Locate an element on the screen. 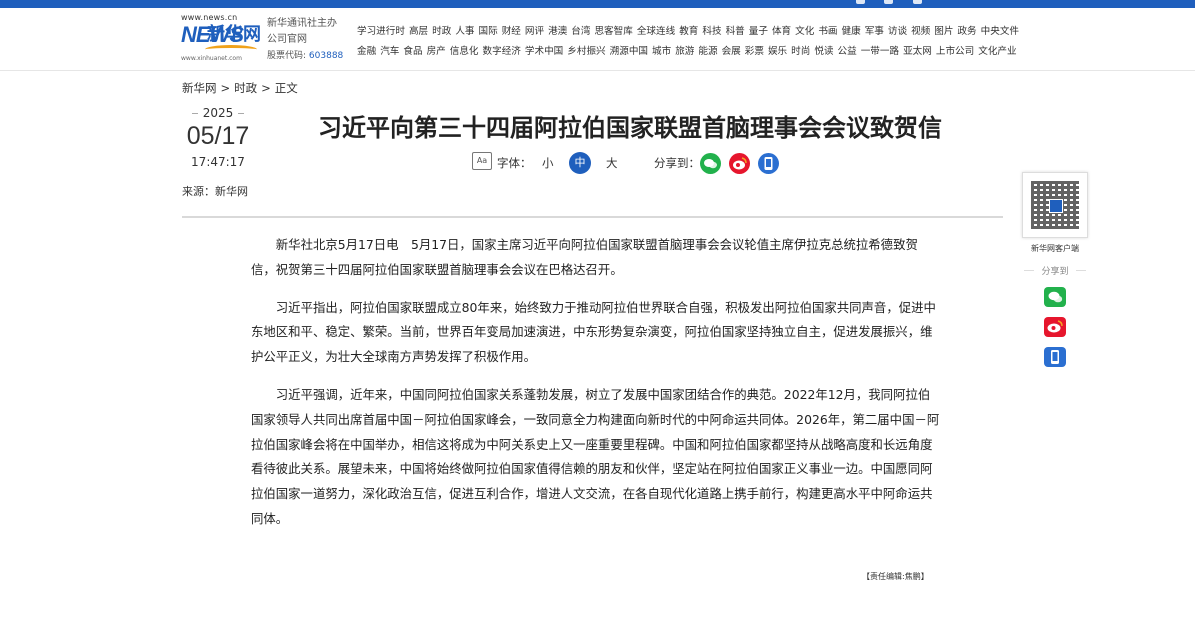  responsible-editor: 【责任编辑:焦鹏】 is located at coordinates (895, 576).